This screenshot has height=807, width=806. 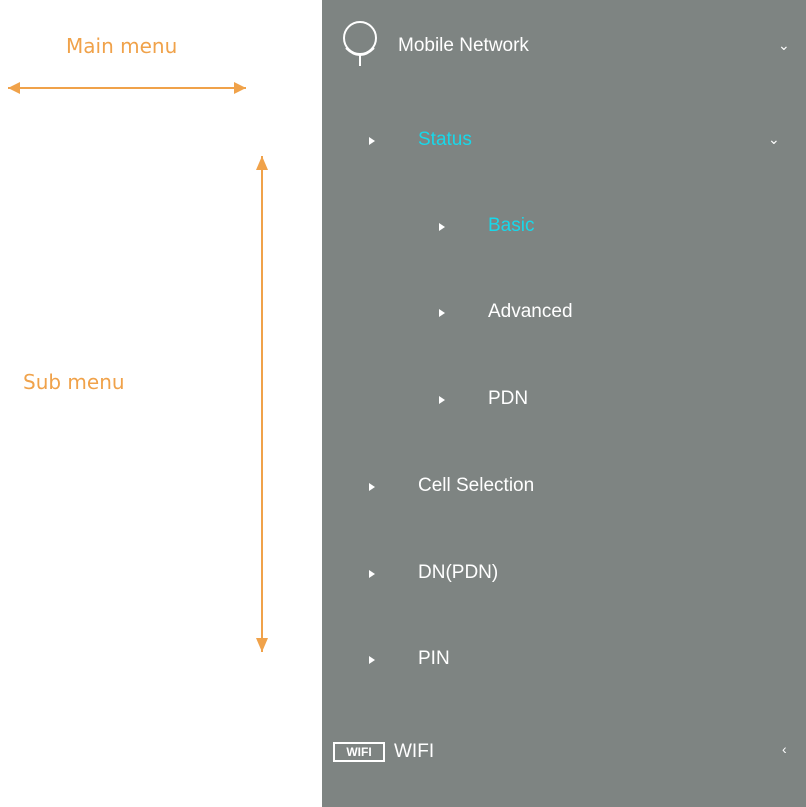 I want to click on chevron-left-icon: ‹, so click(x=784, y=749).